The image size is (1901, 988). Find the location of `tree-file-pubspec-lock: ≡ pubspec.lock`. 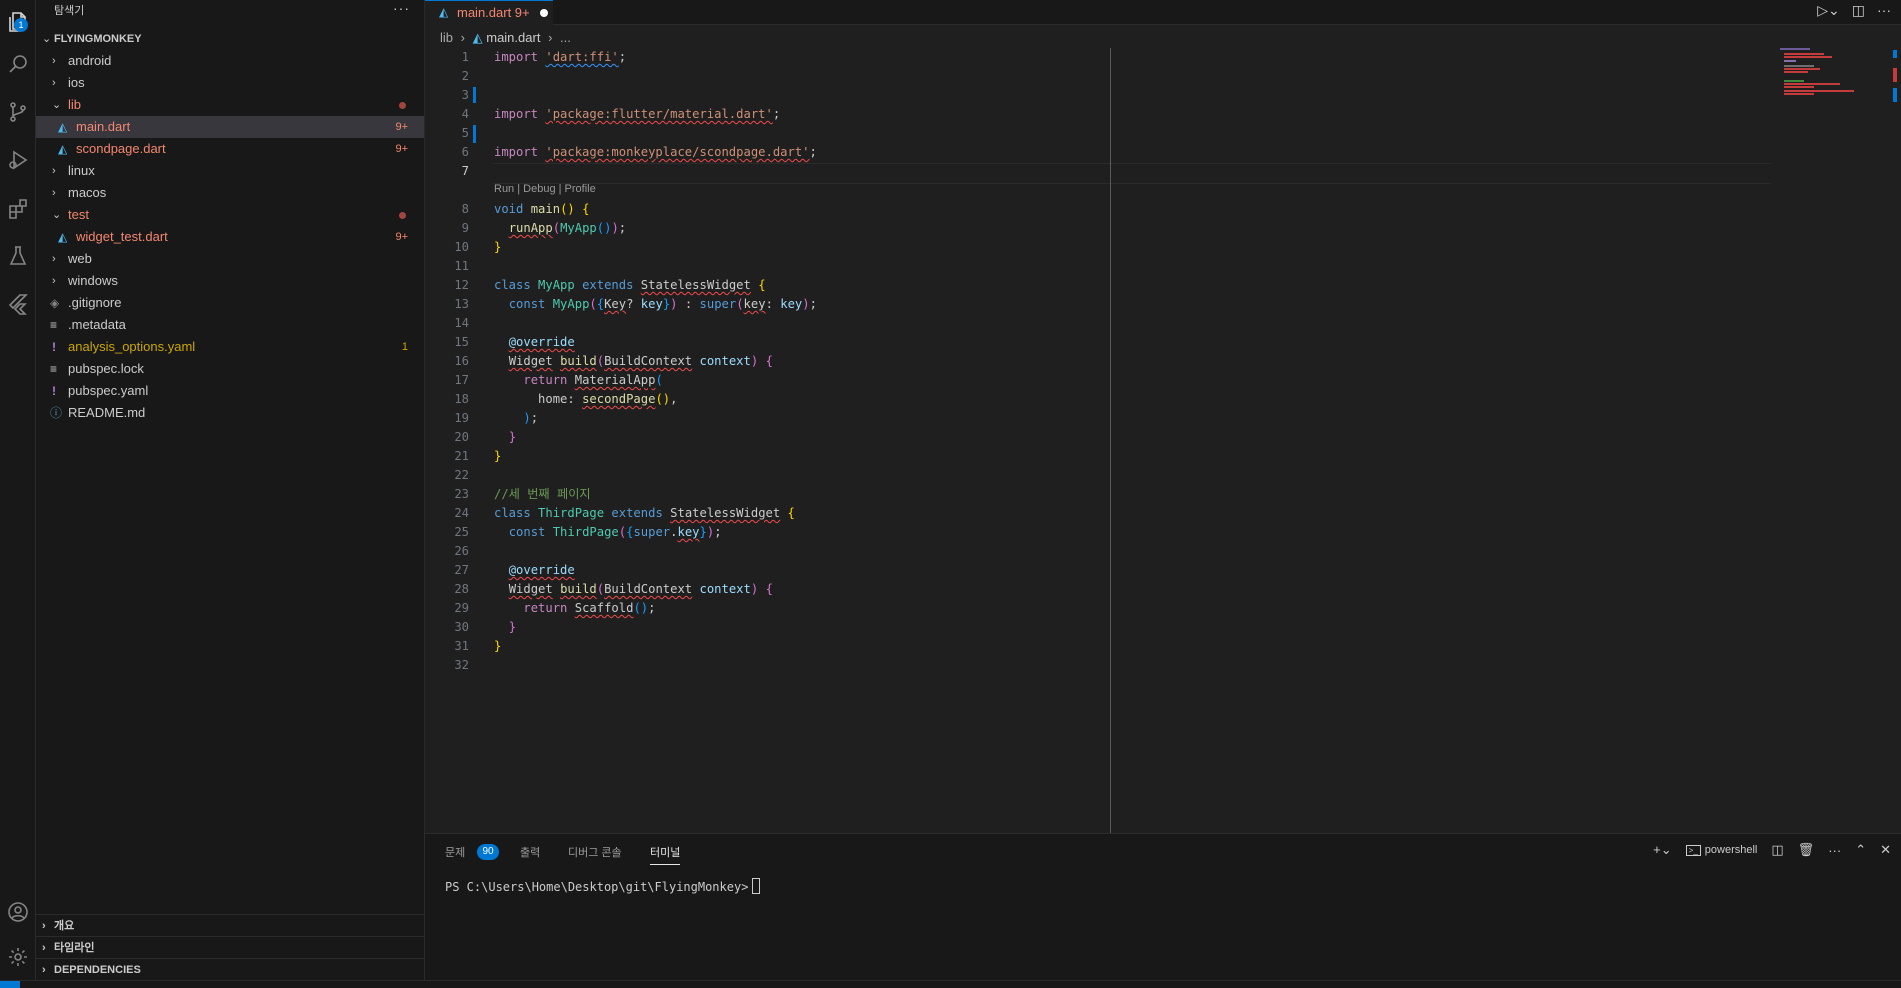

tree-file-pubspec-lock: ≡ pubspec.lock is located at coordinates (230, 369).